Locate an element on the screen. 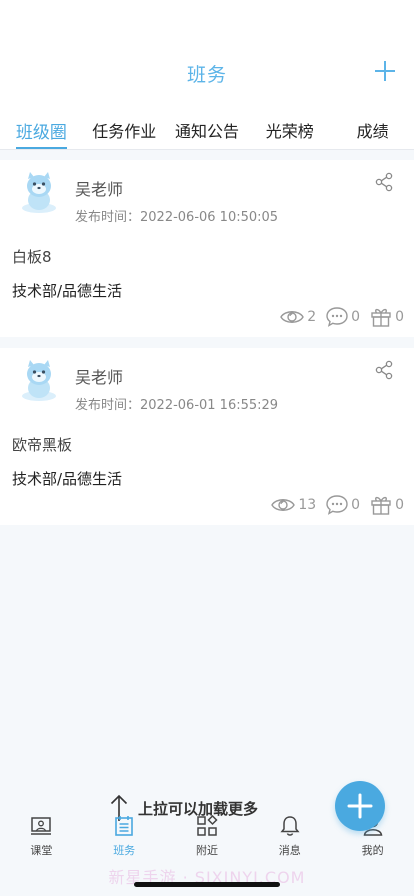  views-count: 2 is located at coordinates (312, 317).